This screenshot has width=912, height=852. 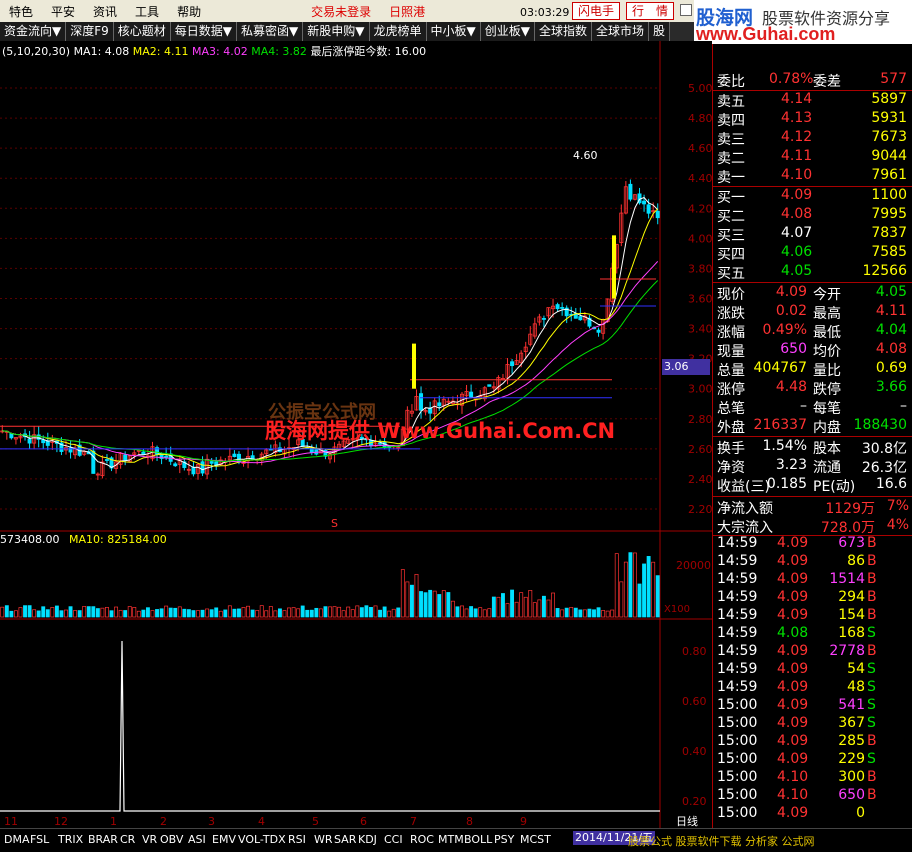 I want to click on tab-gem-board: 创业板▼, so click(x=507, y=31).